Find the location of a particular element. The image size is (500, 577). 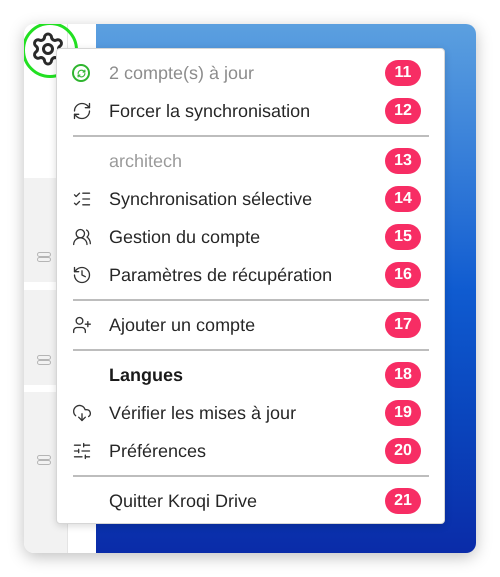

number-badge: 20 is located at coordinates (403, 451).